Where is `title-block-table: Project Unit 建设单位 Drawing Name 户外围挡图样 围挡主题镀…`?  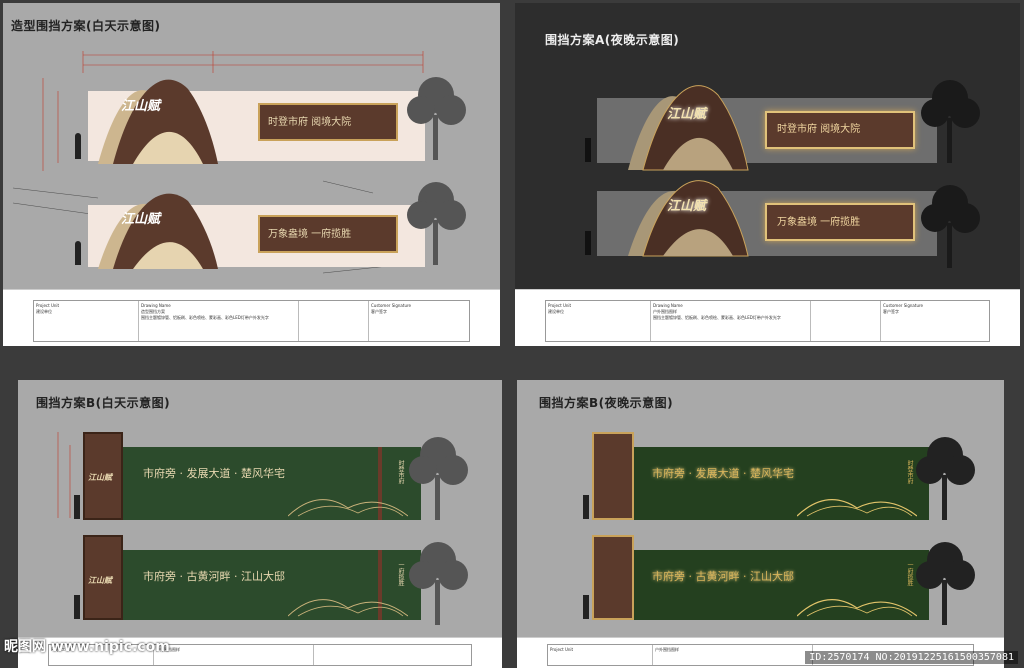
title-block-table: Project Unit 建设单位 Drawing Name 户外围挡图样 围挡主题镀… is located at coordinates (767, 321).